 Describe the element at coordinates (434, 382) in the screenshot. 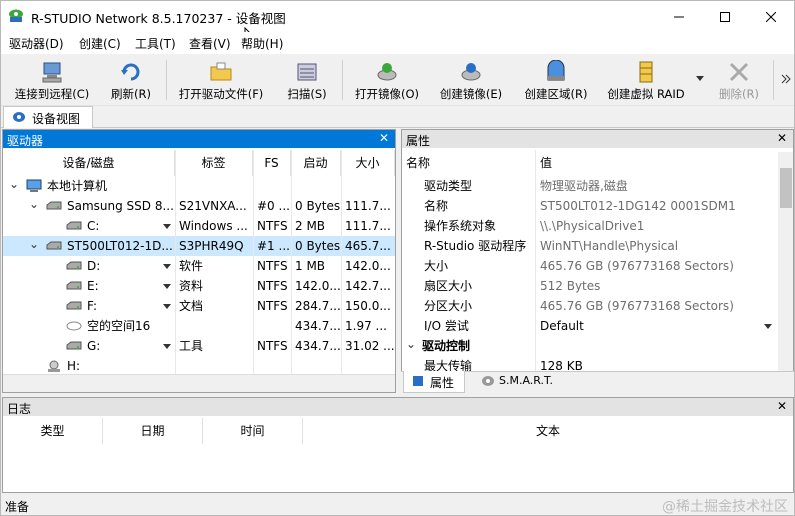

I see `tab-properties: 属性` at that location.